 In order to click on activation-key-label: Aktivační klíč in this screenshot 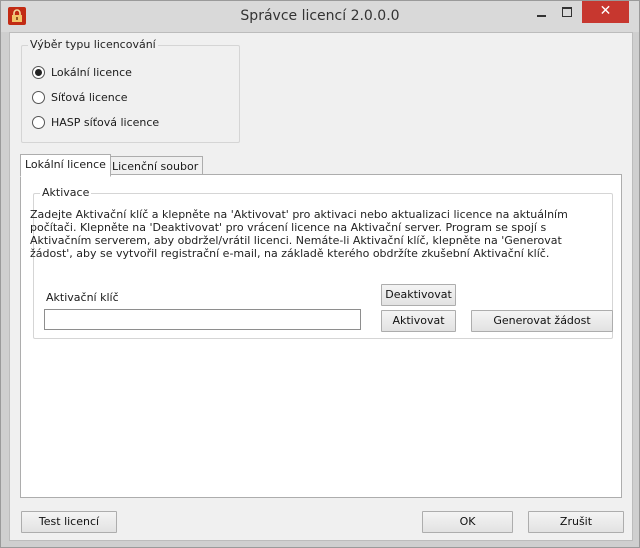, I will do `click(82, 297)`.